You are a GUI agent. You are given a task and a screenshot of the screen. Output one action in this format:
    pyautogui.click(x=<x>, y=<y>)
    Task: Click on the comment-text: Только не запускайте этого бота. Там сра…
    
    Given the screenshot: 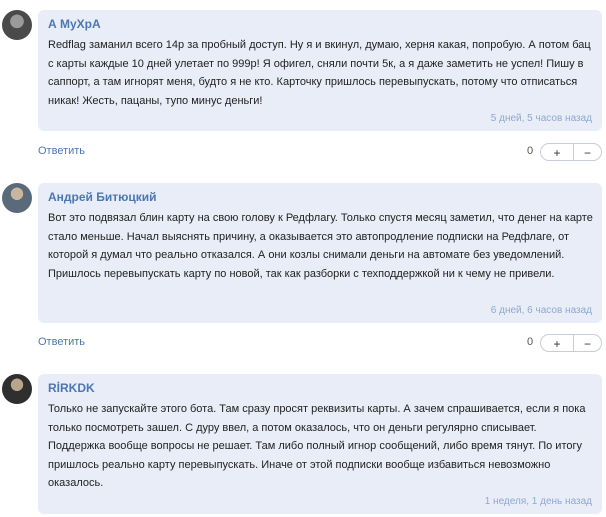 What is the action you would take?
    pyautogui.click(x=317, y=446)
    